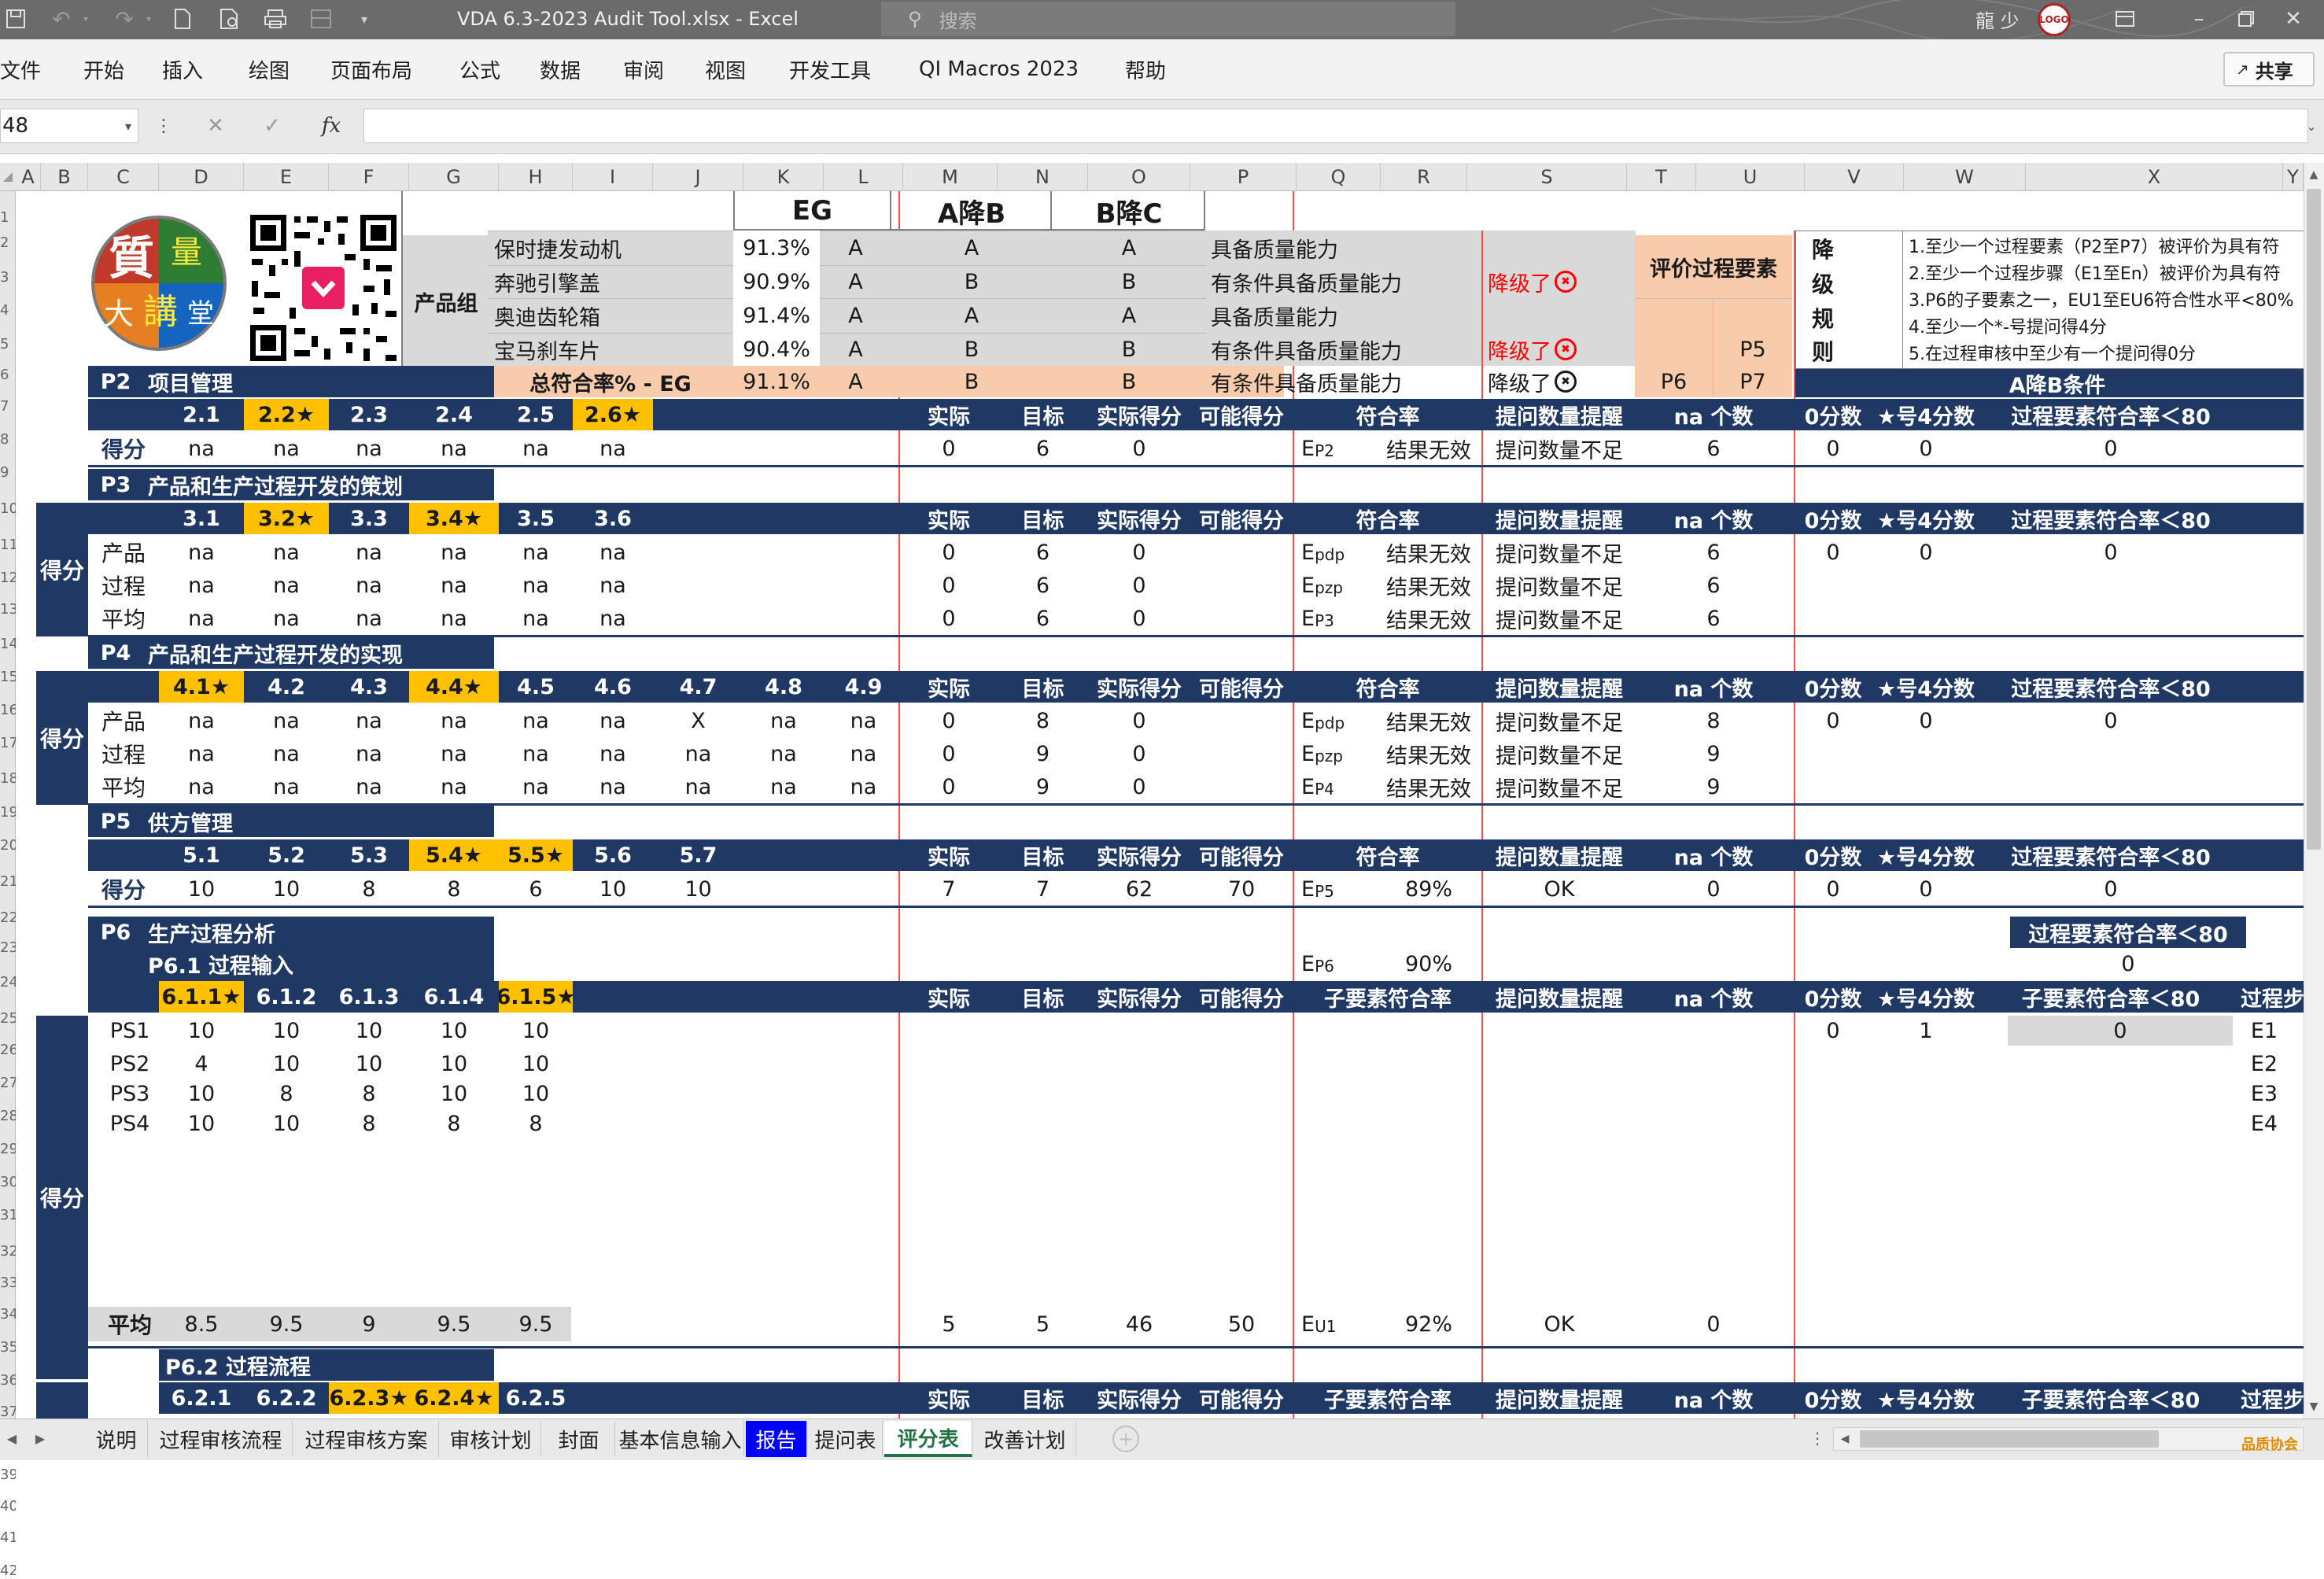 This screenshot has height=1579, width=2324. What do you see at coordinates (1025, 1439) in the screenshot?
I see `sheet-tab: 改善计划` at bounding box center [1025, 1439].